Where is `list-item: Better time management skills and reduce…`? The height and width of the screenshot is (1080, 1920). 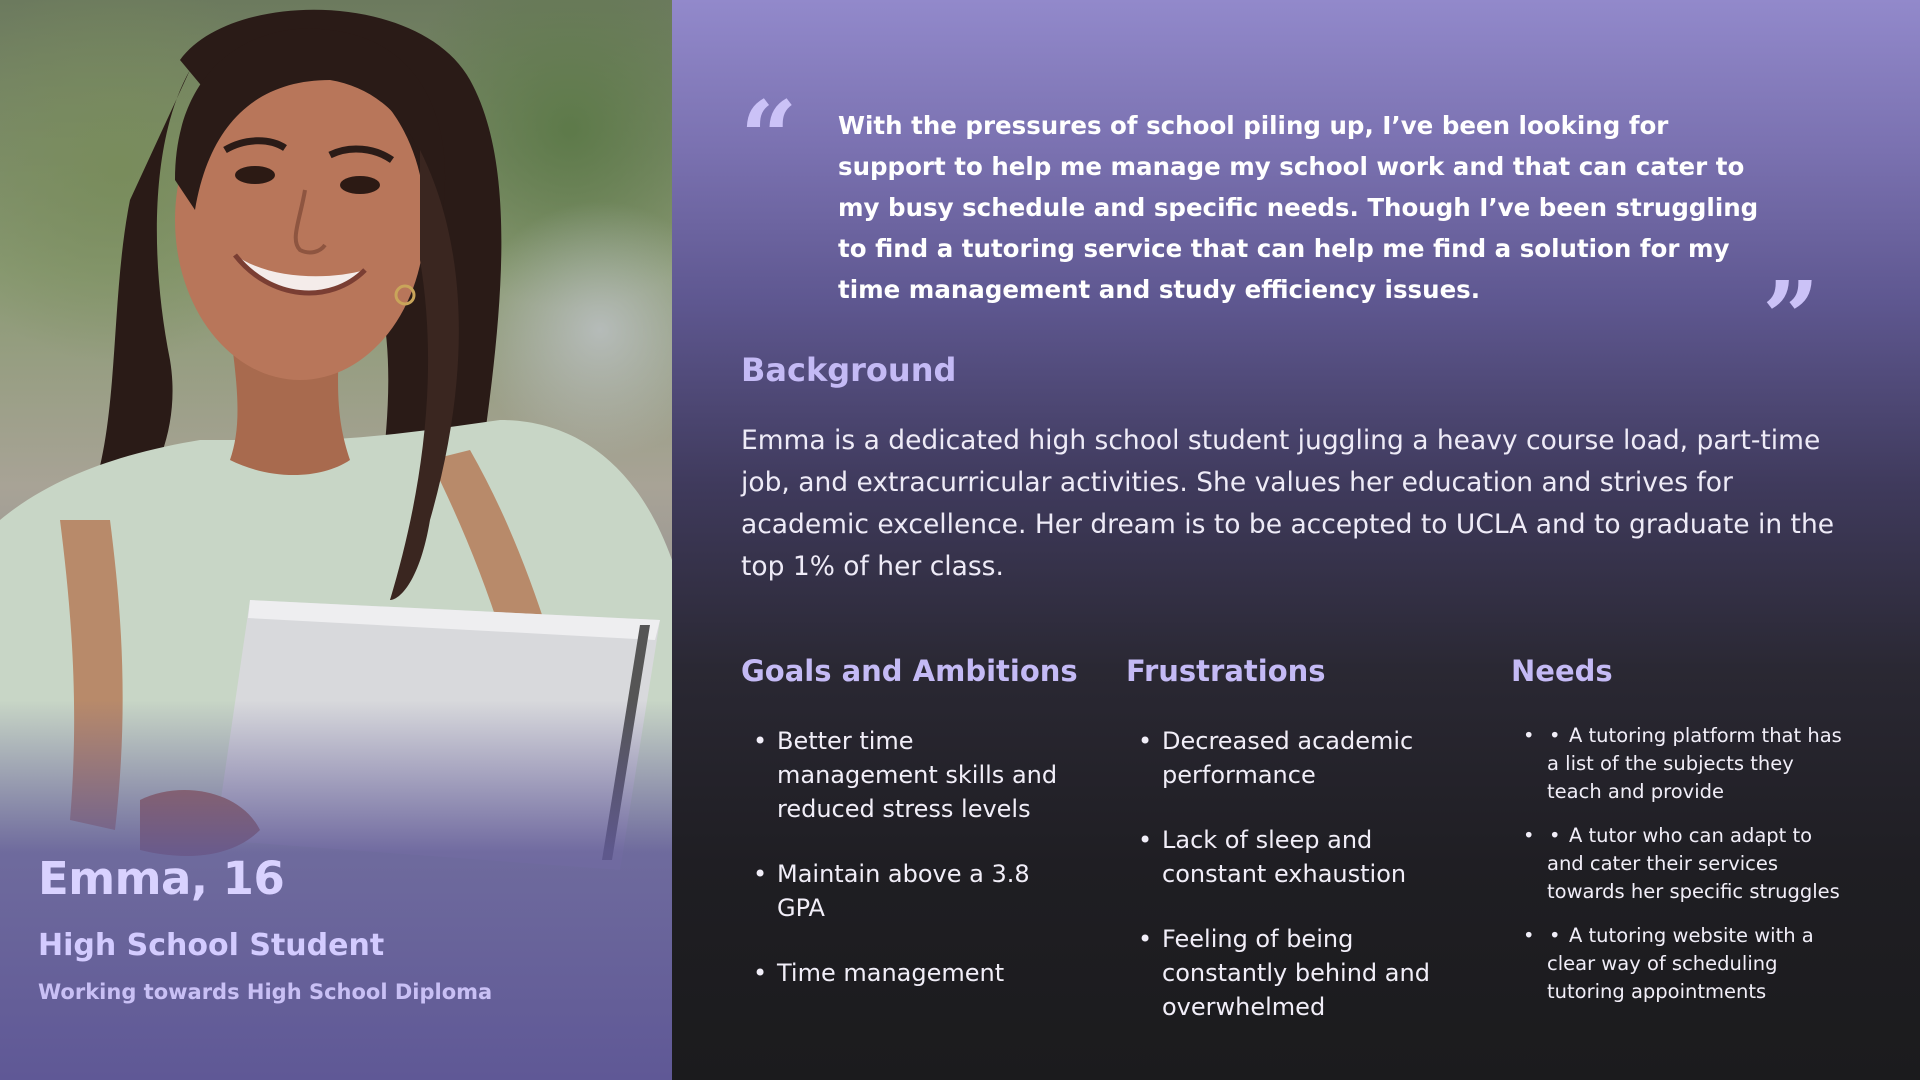
list-item: Better time management skills and reduce… is located at coordinates (901, 775).